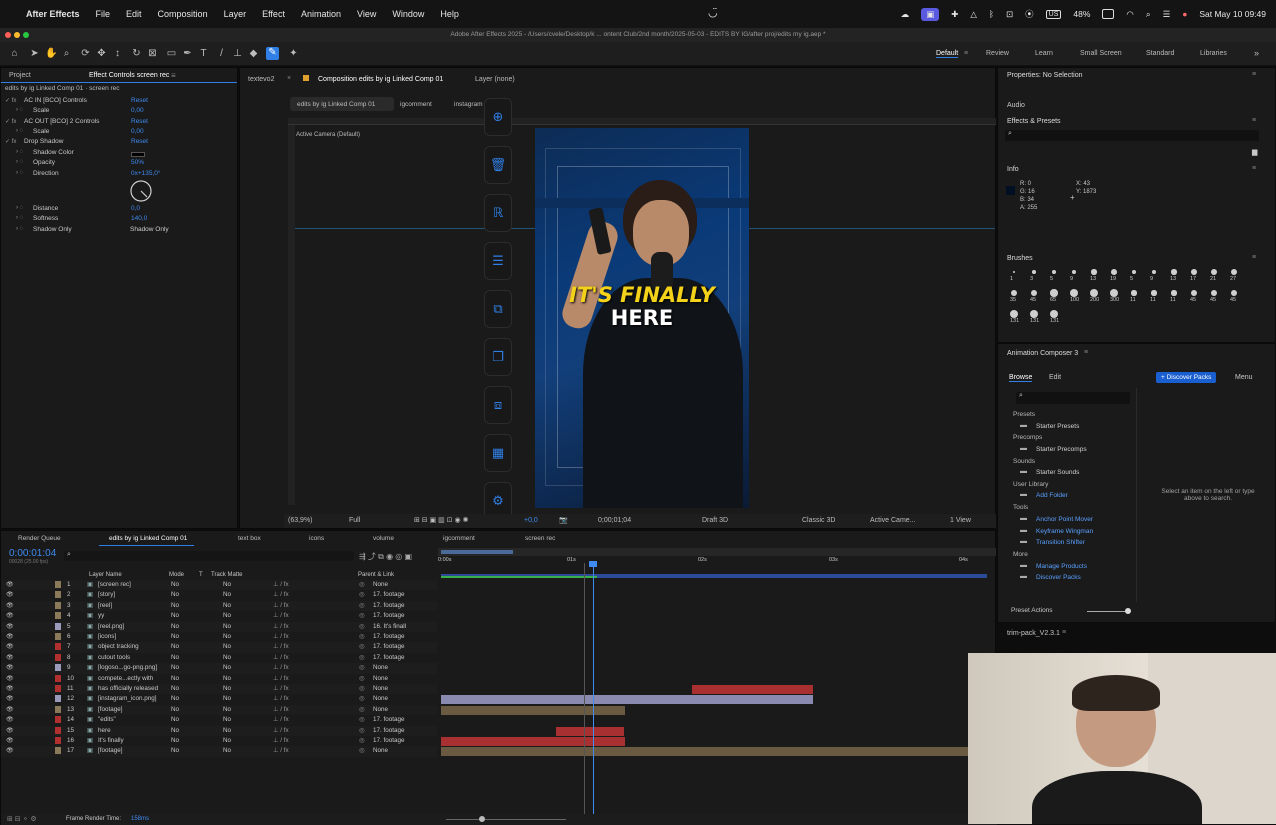  Describe the element at coordinates (26, 35) in the screenshot. I see `maximize-window-button` at that location.